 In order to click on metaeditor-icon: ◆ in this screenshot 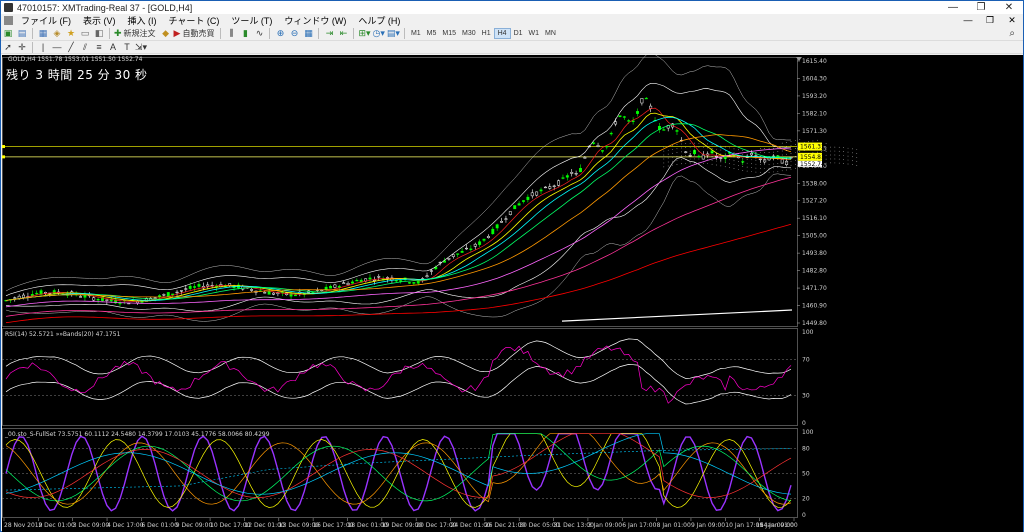, I will do `click(166, 33)`.